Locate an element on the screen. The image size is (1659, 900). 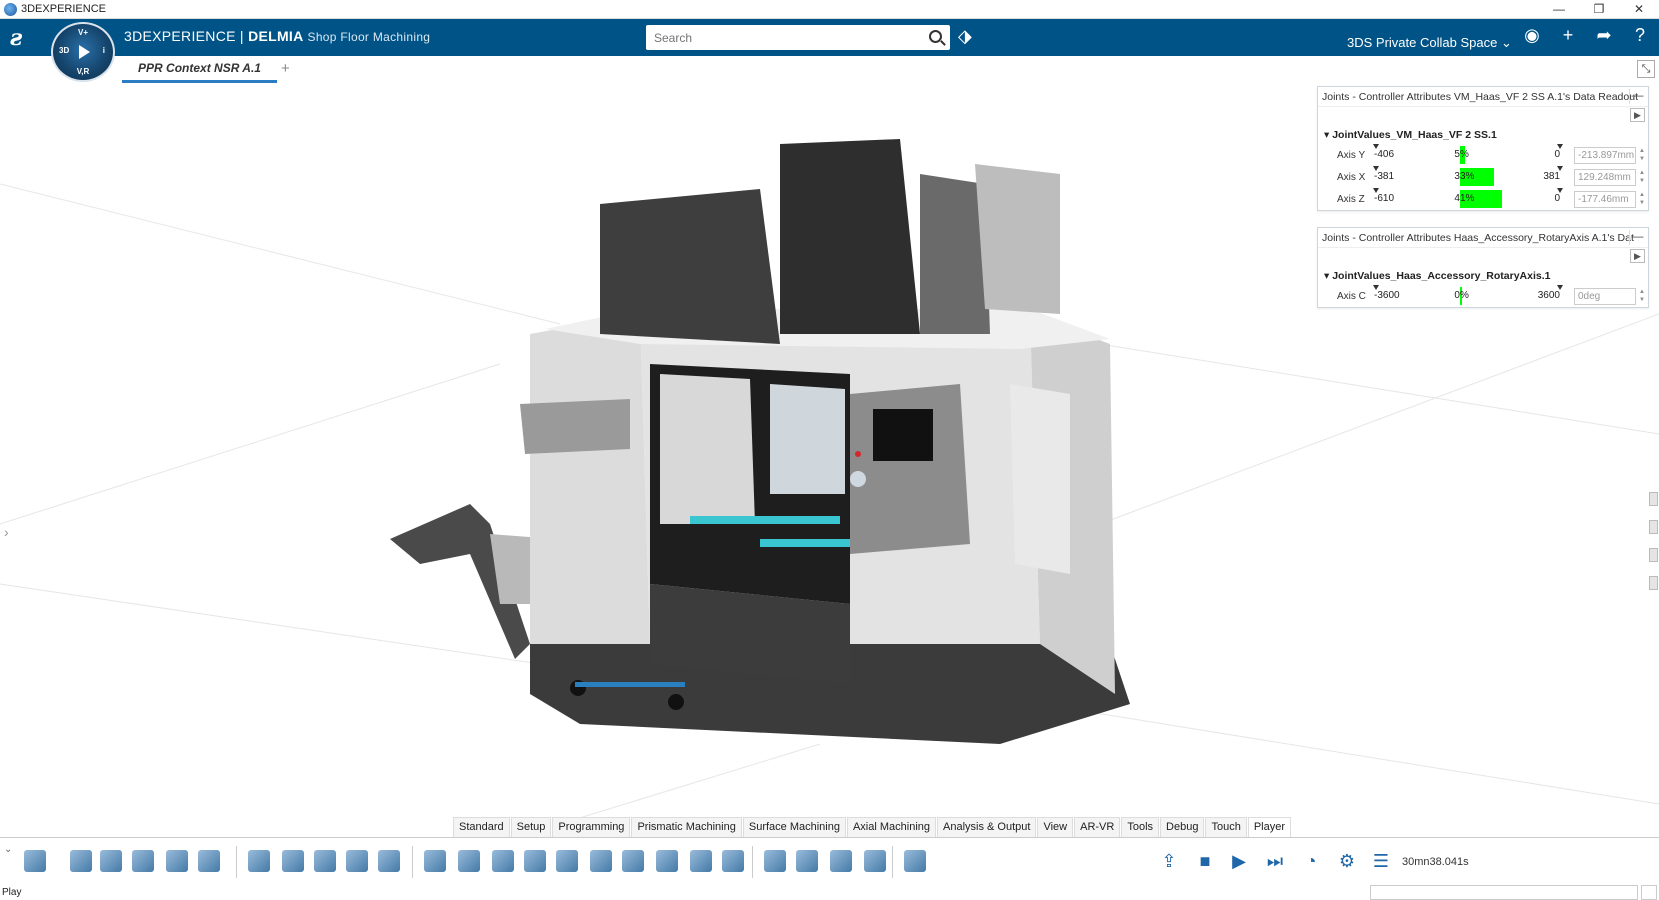
axis-percent: 41% is located at coordinates (1464, 198).